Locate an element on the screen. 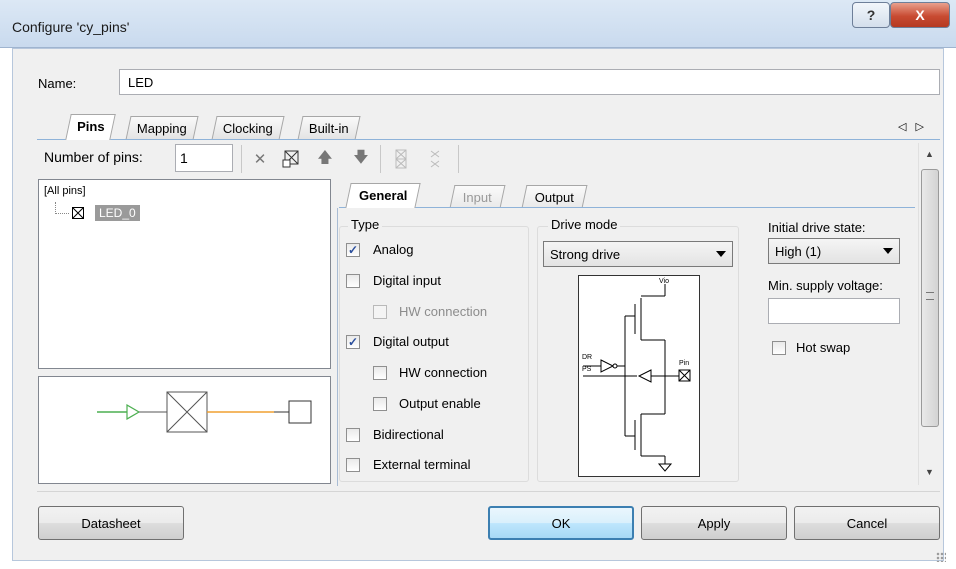 The width and height of the screenshot is (956, 569). drive-mode-value: Strong drive is located at coordinates (585, 254).